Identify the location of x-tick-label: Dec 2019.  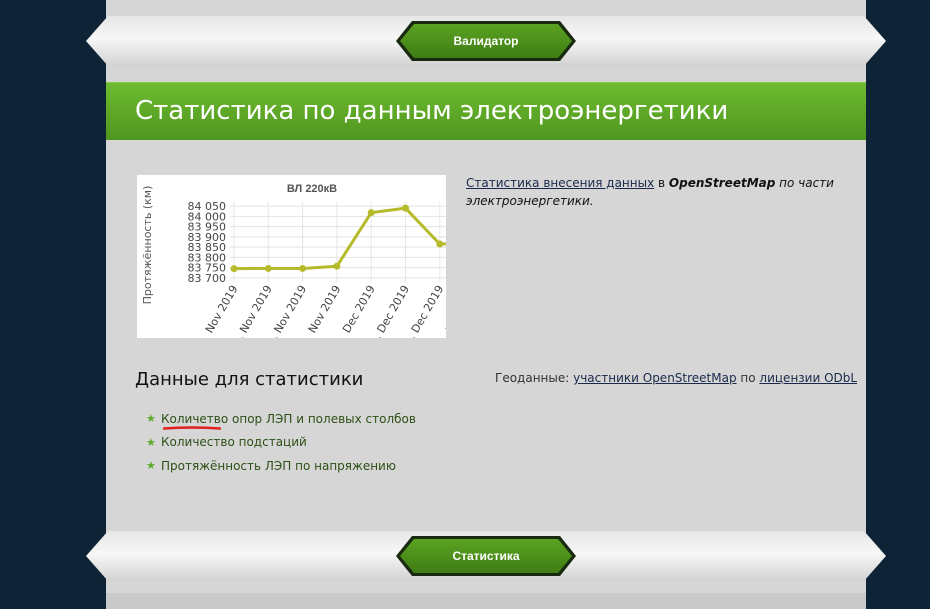
(359, 309).